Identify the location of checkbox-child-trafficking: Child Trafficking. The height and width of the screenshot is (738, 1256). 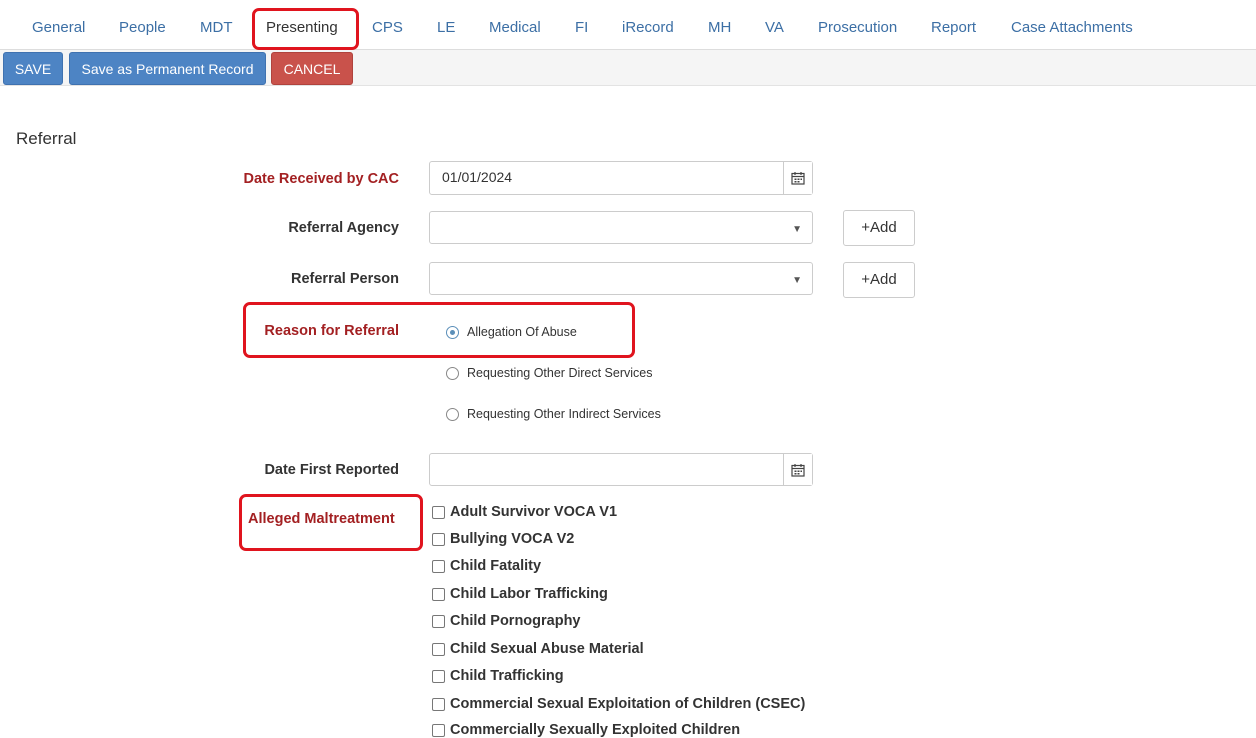
(498, 676).